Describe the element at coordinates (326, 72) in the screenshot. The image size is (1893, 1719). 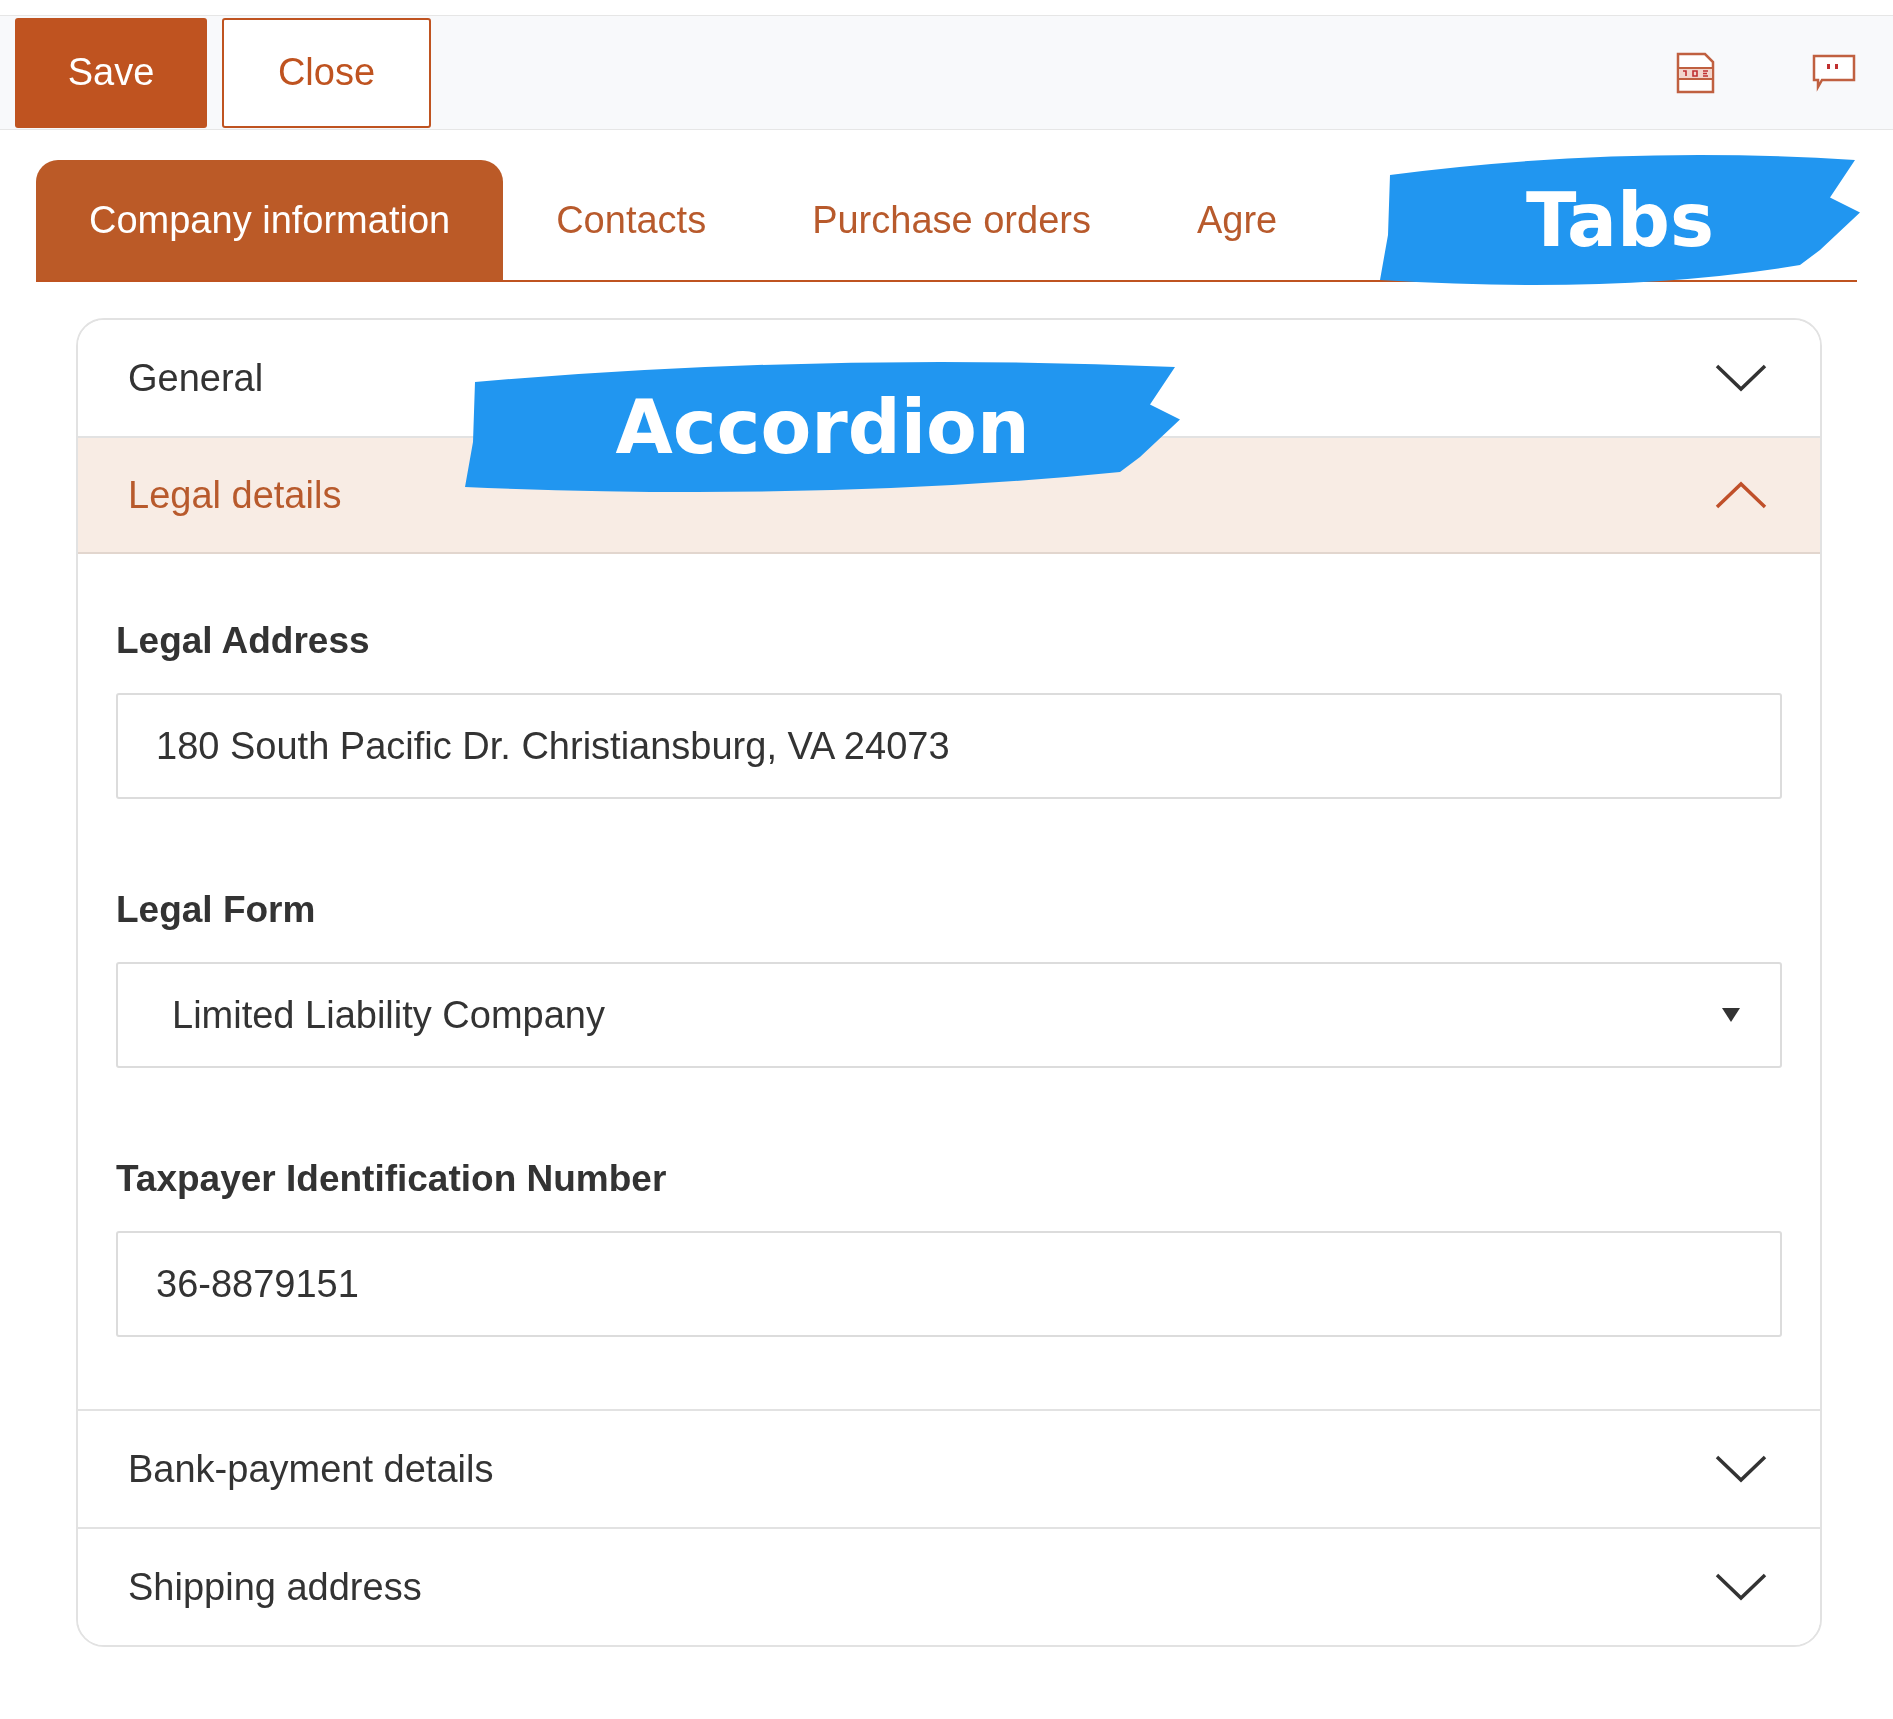
I see `close-button: Close` at that location.